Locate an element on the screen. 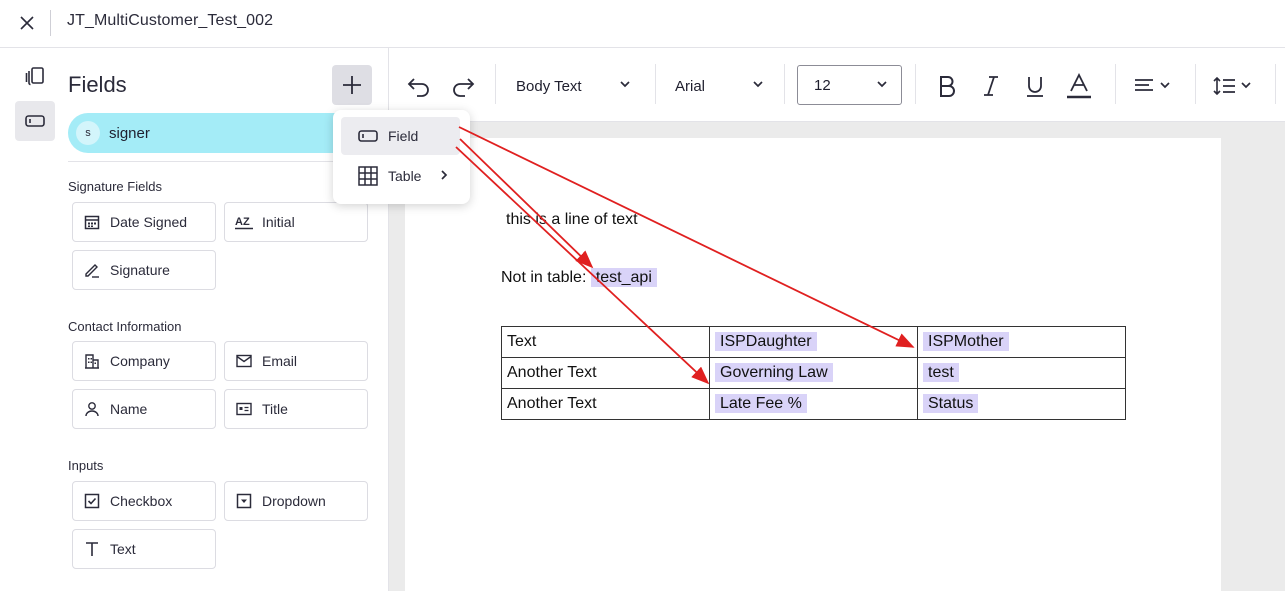 The height and width of the screenshot is (591, 1285). top-bar: JT_MultiCustomer_Test_002 is located at coordinates (642, 24).